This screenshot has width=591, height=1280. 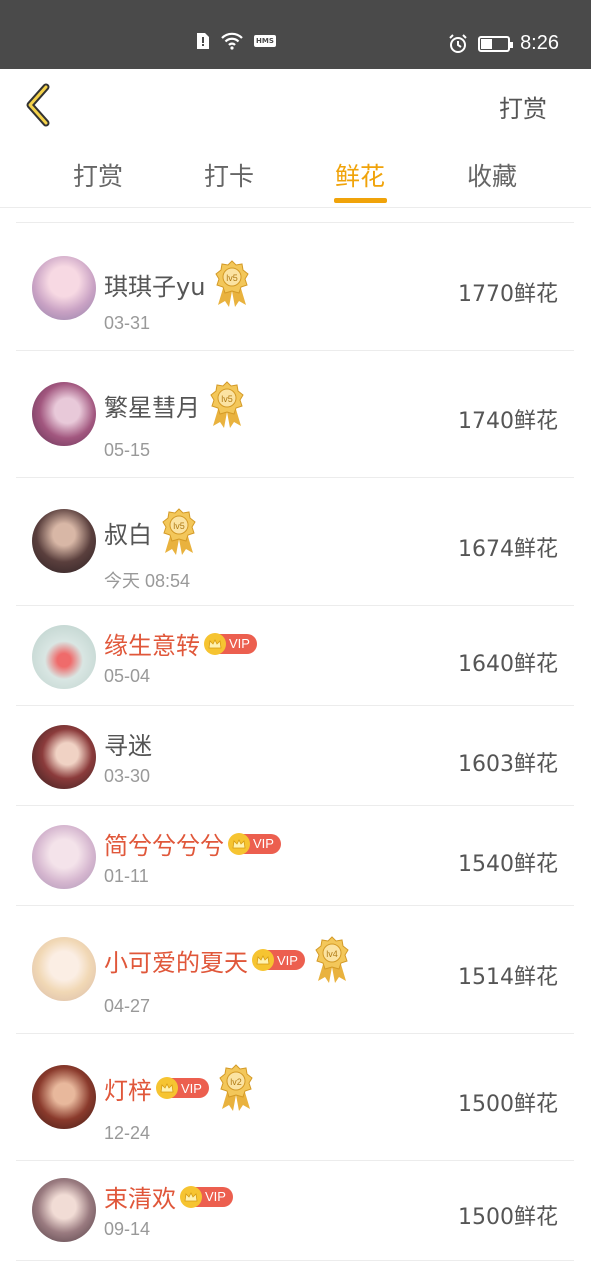 I want to click on status-icons-right: 8:26, so click(x=503, y=43).